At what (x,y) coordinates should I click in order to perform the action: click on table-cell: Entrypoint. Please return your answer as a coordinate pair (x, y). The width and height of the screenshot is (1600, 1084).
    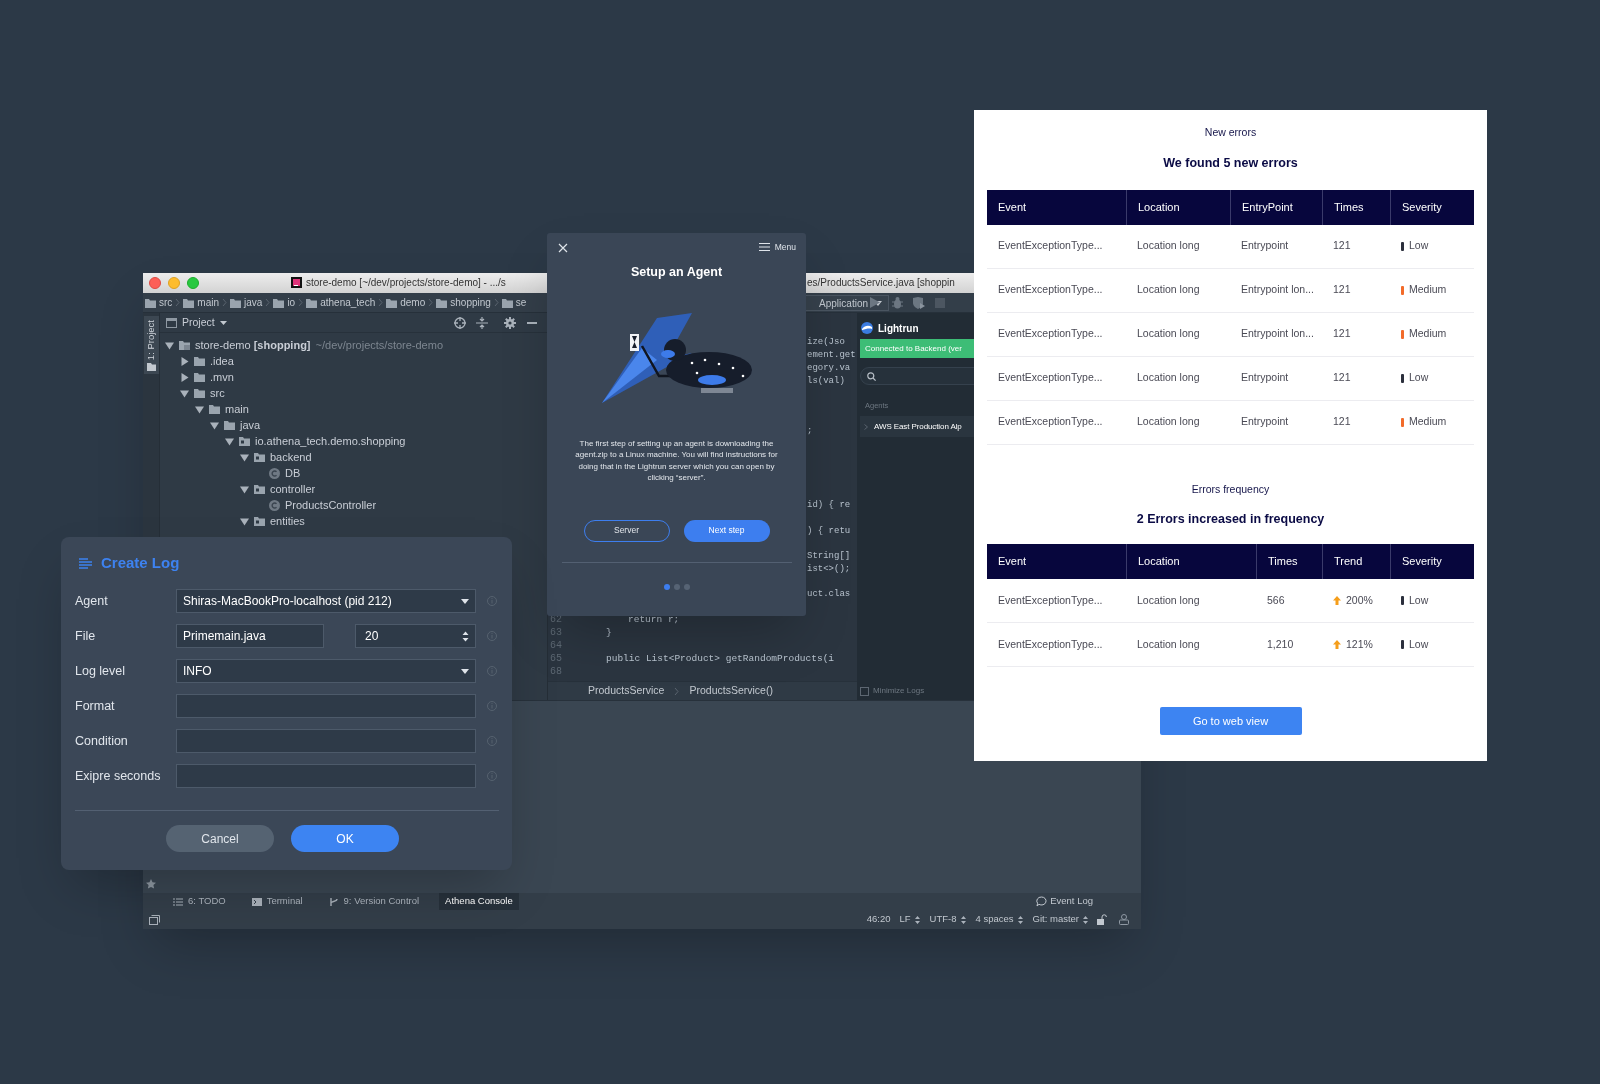
    Looking at the image, I should click on (1265, 246).